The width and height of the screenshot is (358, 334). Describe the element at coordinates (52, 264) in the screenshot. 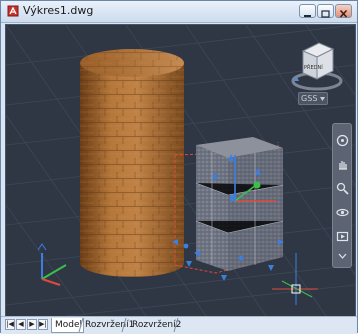

I see `ucs-icon` at that location.